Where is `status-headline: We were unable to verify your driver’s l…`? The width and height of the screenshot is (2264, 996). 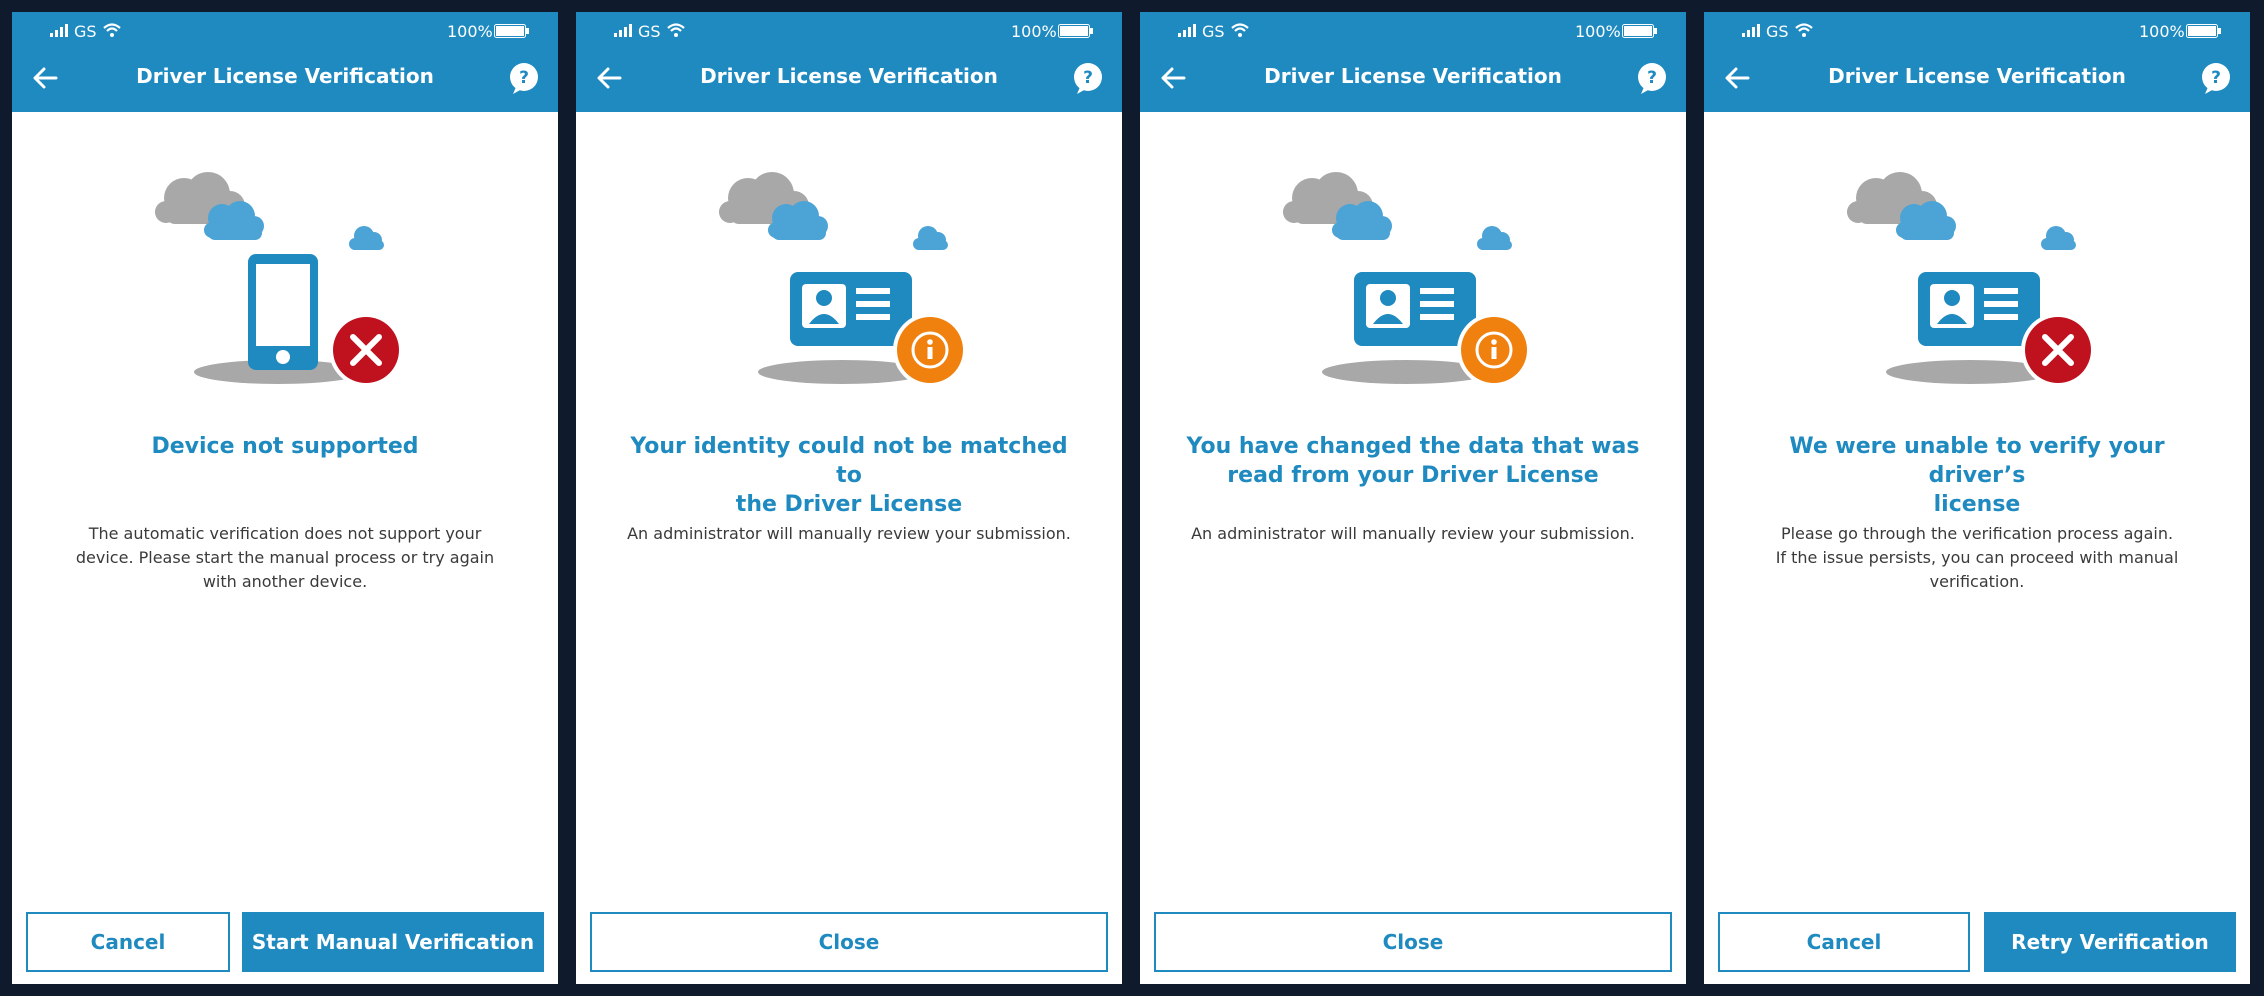
status-headline: We were unable to verify your driver’s l… is located at coordinates (1977, 475).